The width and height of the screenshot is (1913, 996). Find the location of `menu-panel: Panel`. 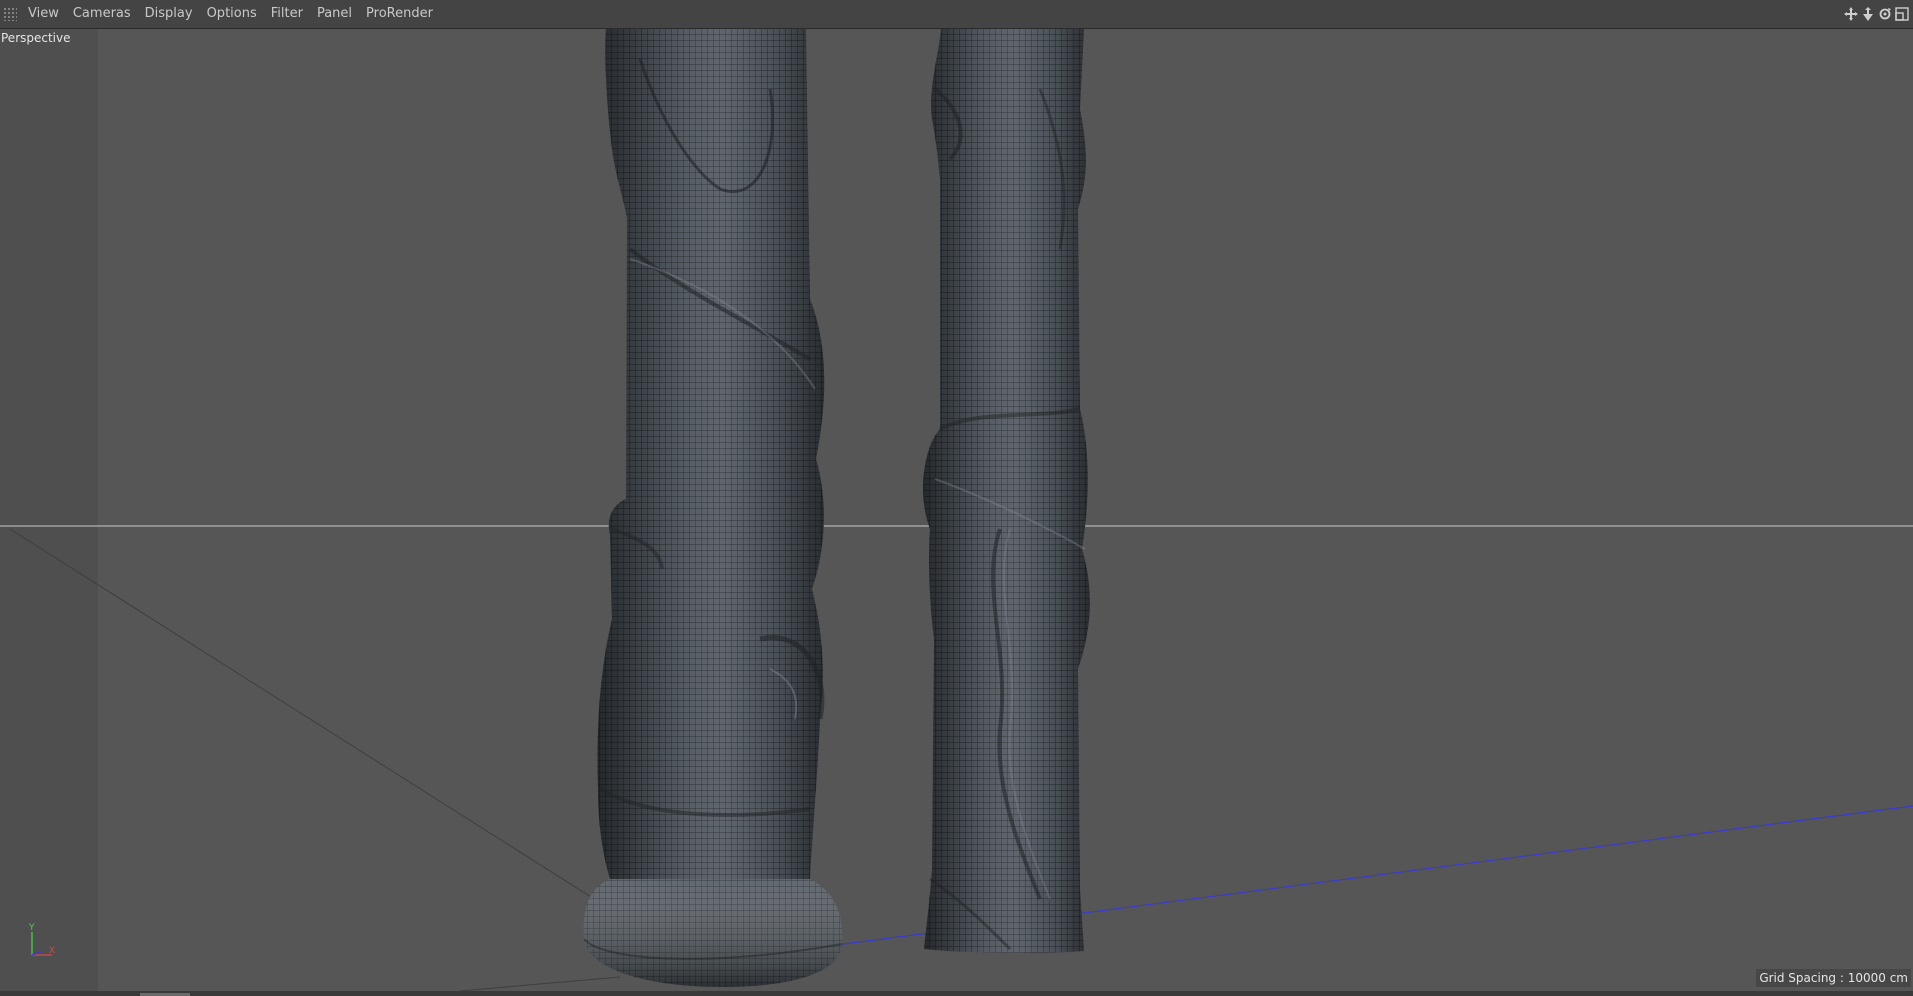

menu-panel: Panel is located at coordinates (334, 14).